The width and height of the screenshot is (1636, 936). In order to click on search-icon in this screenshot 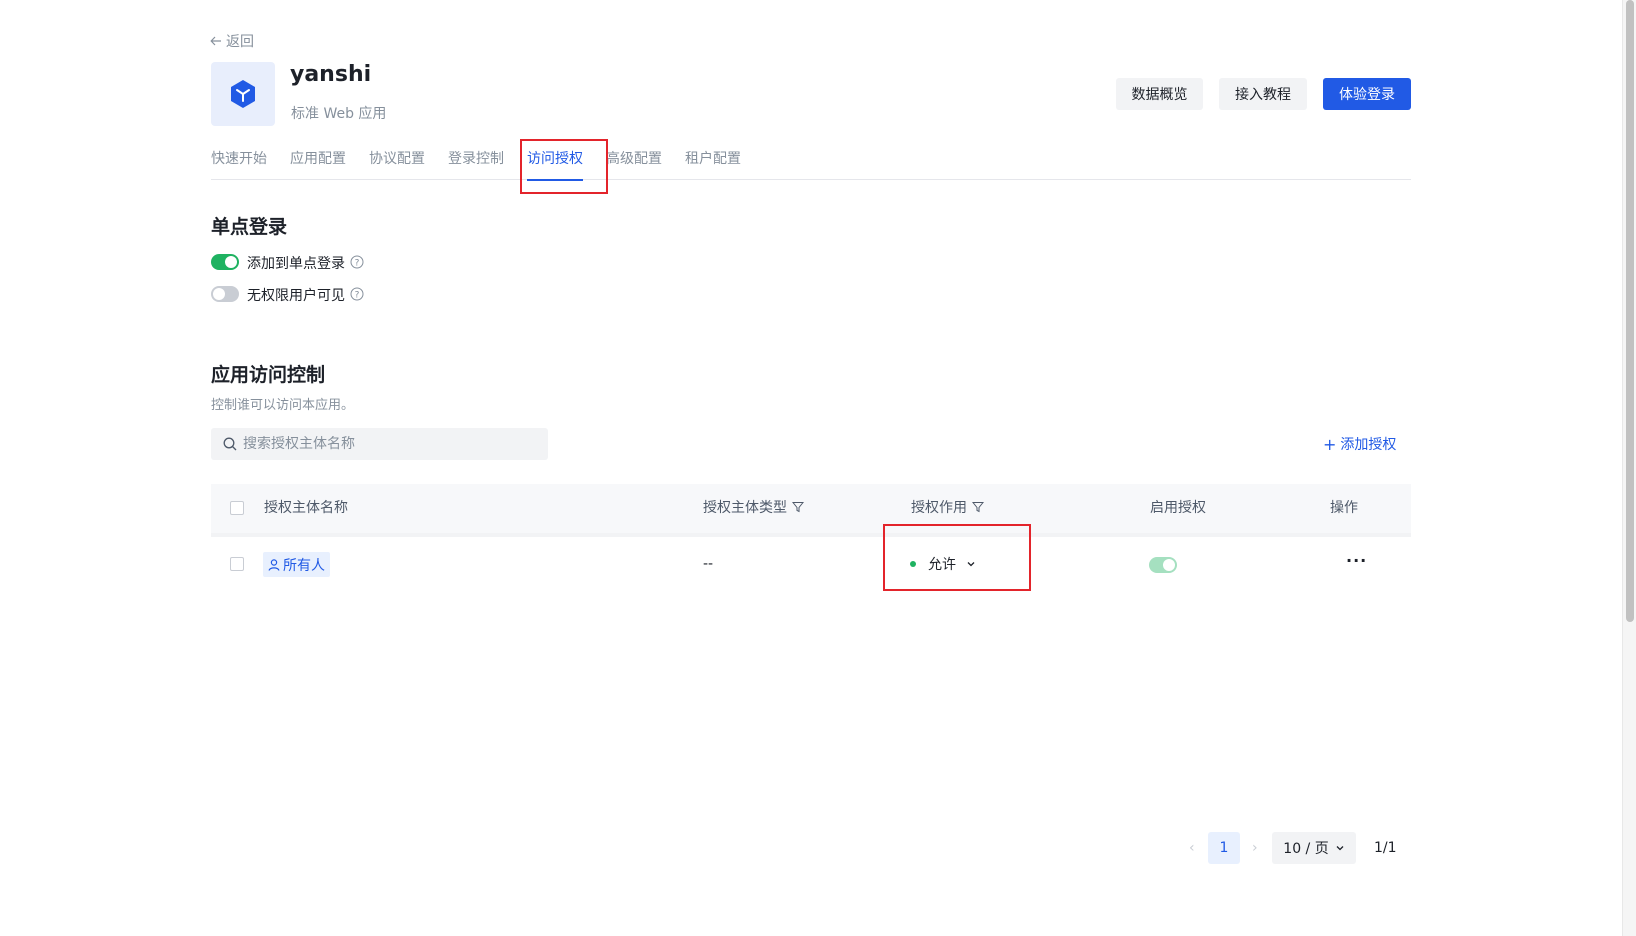, I will do `click(230, 444)`.